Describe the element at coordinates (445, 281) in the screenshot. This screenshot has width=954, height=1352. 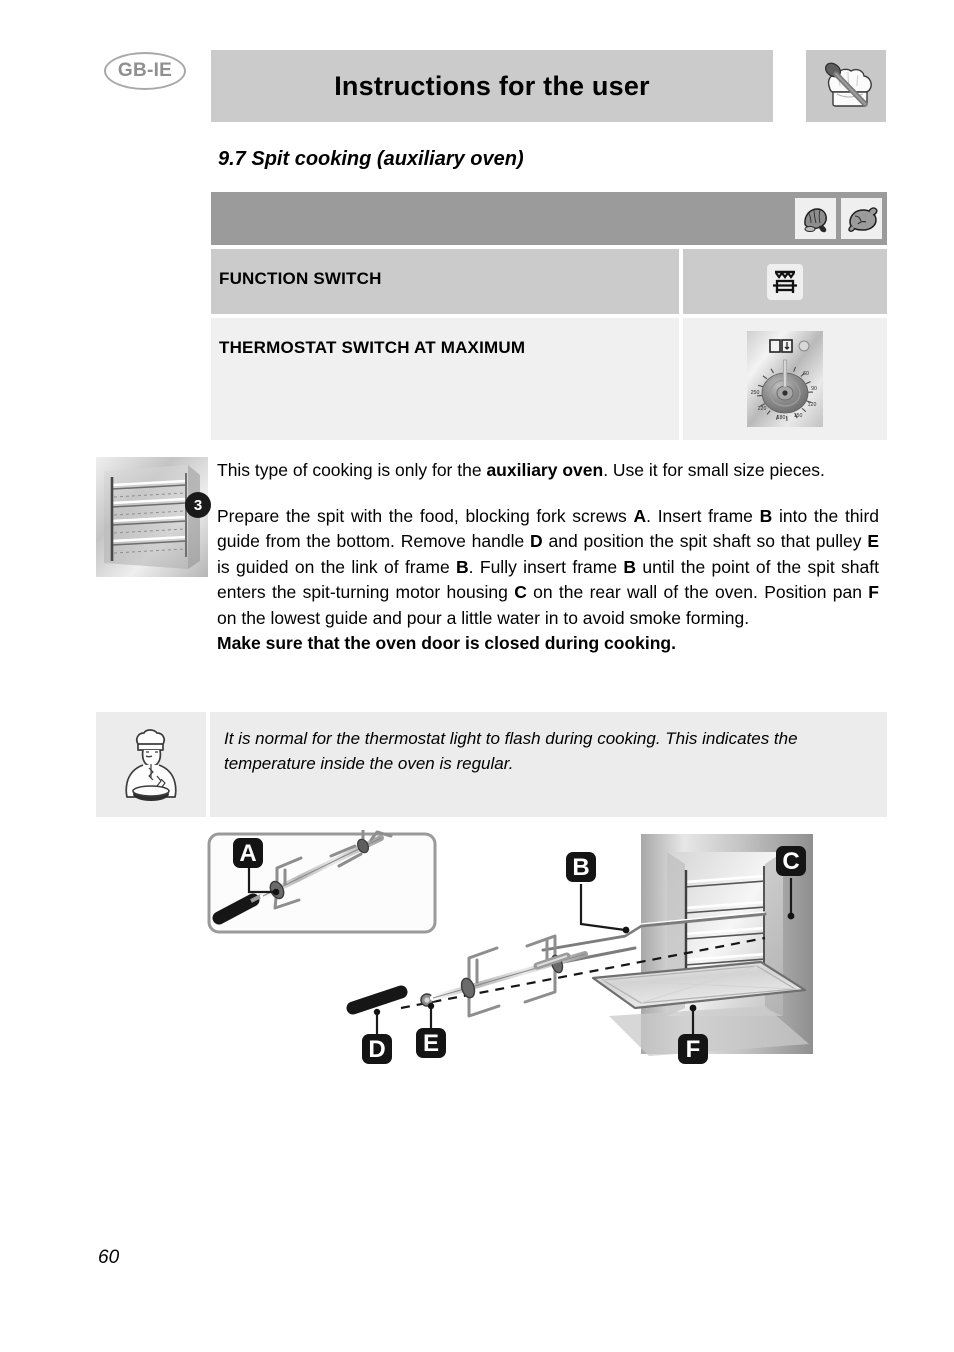
I see `row-label-cell: FUNCTION SWITCH` at that location.